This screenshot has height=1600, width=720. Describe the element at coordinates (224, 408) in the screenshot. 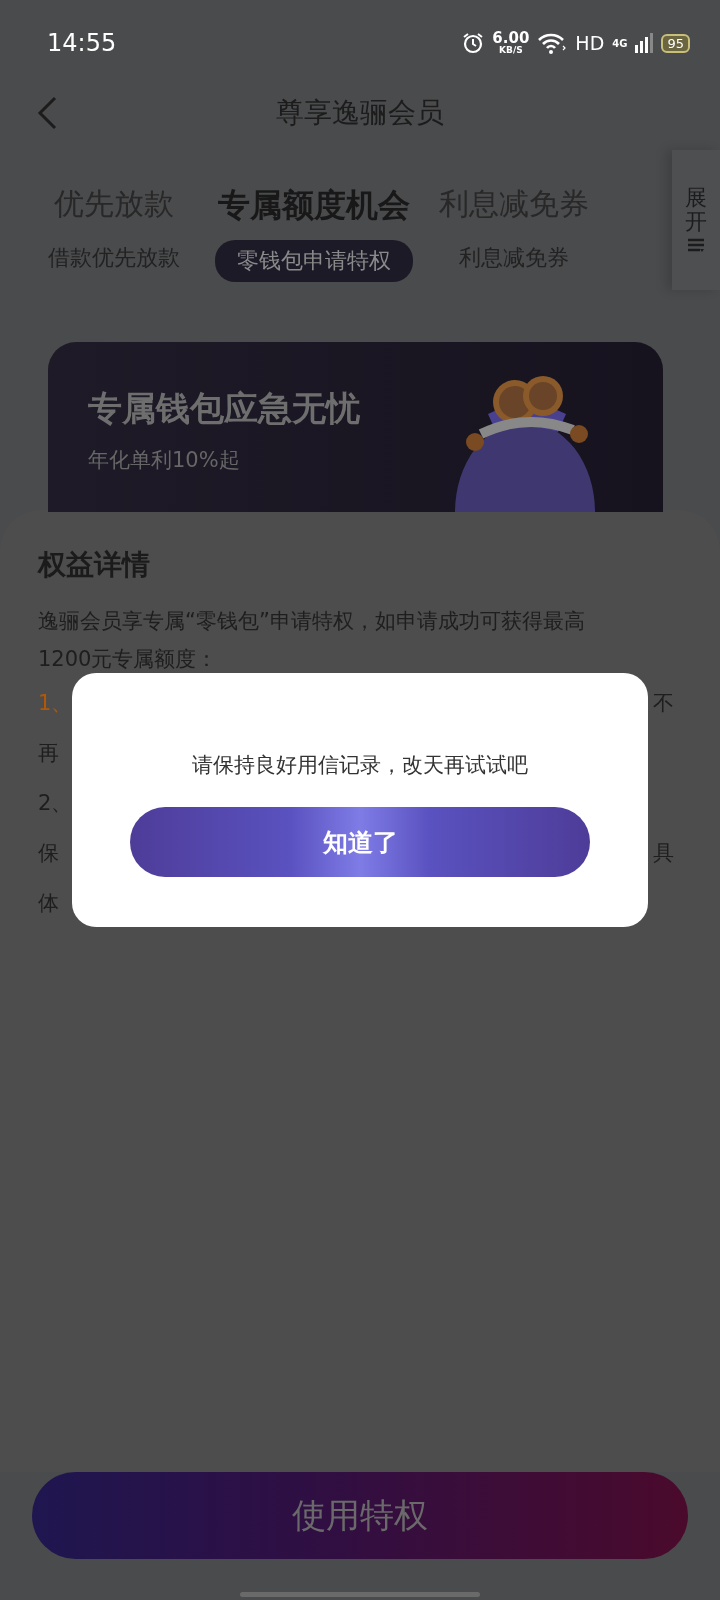

I see `banner-title: 专属钱包应急无忧` at that location.